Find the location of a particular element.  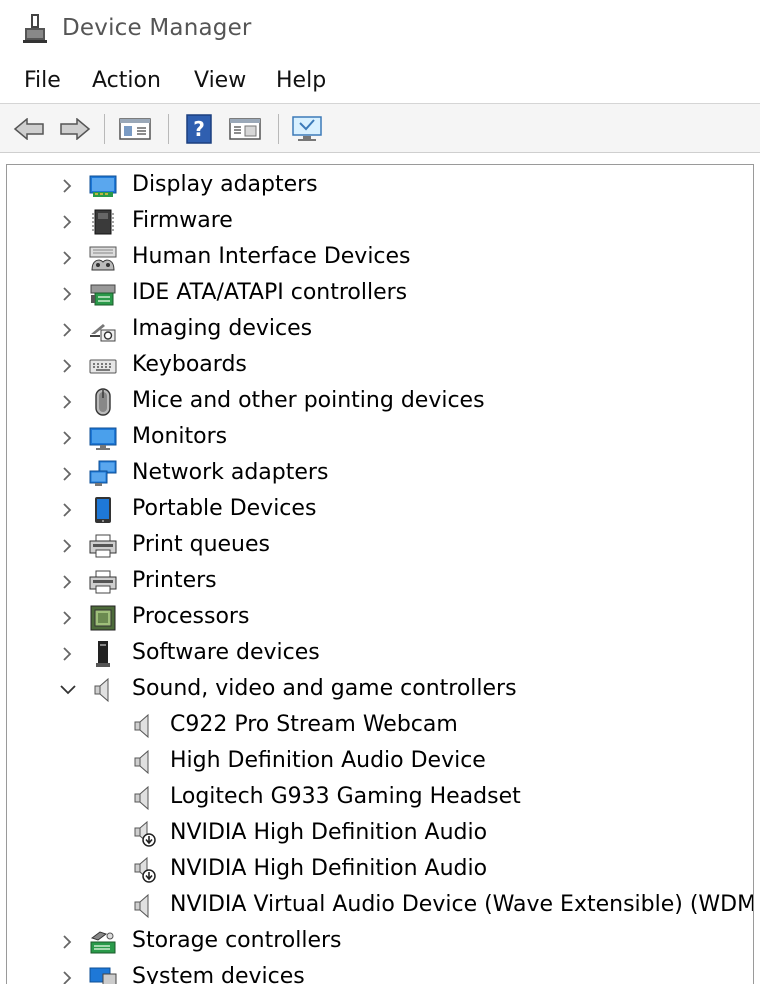

menu-help: Help is located at coordinates (301, 80).